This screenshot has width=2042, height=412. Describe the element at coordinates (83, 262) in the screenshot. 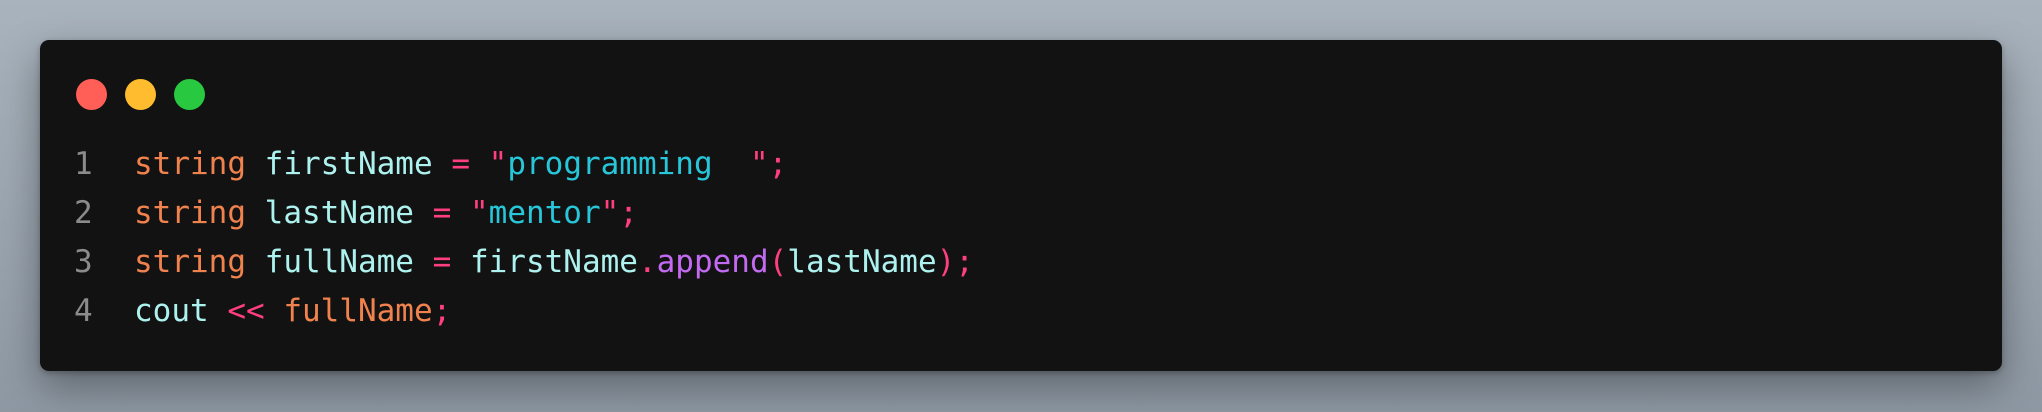

I see `line-number: 3` at that location.